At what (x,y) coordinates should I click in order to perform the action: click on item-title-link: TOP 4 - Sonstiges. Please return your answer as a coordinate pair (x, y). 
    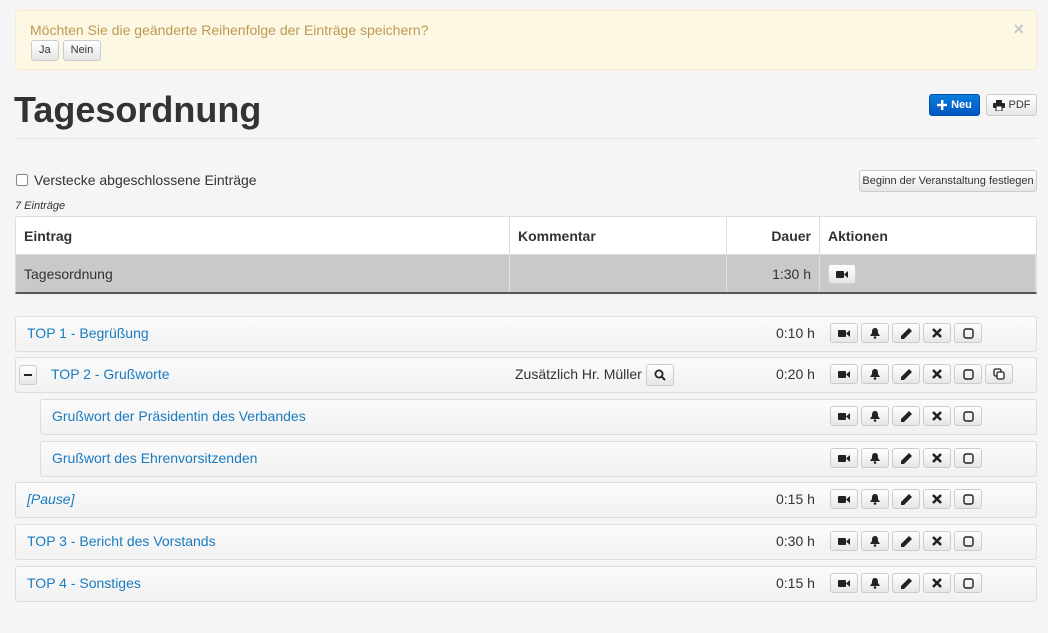
    Looking at the image, I should click on (84, 583).